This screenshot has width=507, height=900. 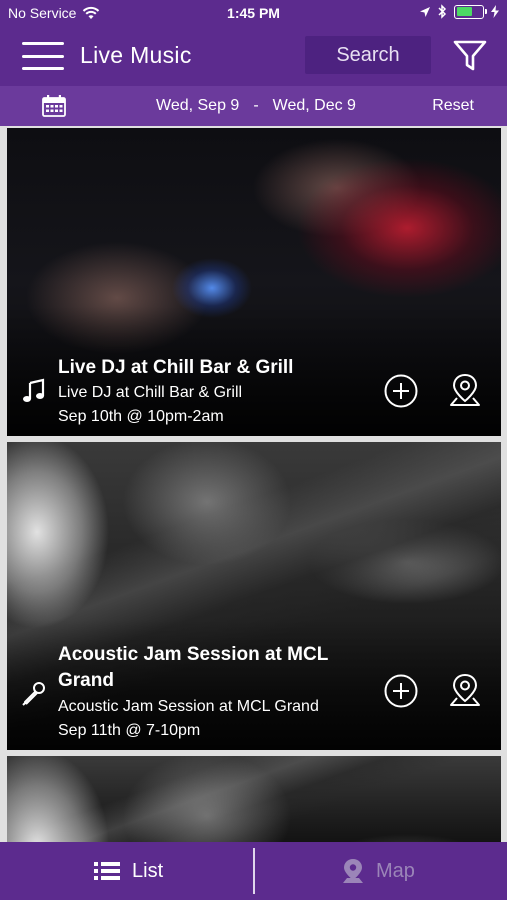 I want to click on funnel-icon, so click(x=470, y=56).